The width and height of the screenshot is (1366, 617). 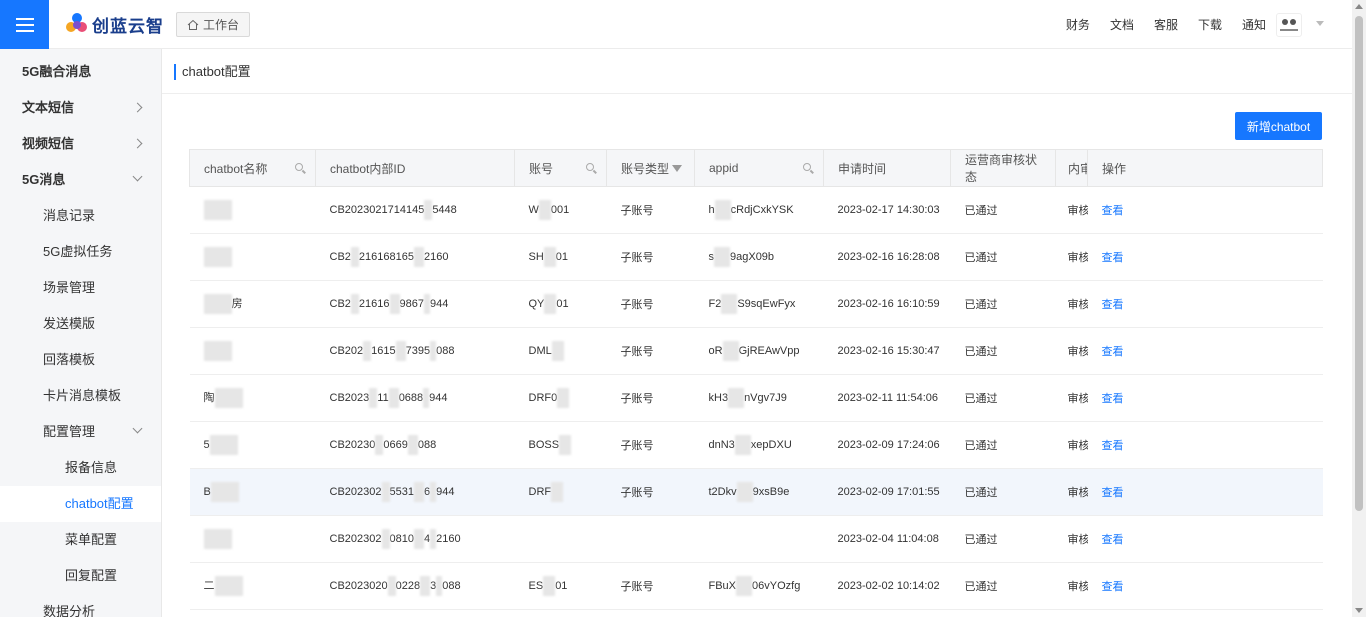 What do you see at coordinates (1210, 24) in the screenshot?
I see `top-link-download: 下载` at bounding box center [1210, 24].